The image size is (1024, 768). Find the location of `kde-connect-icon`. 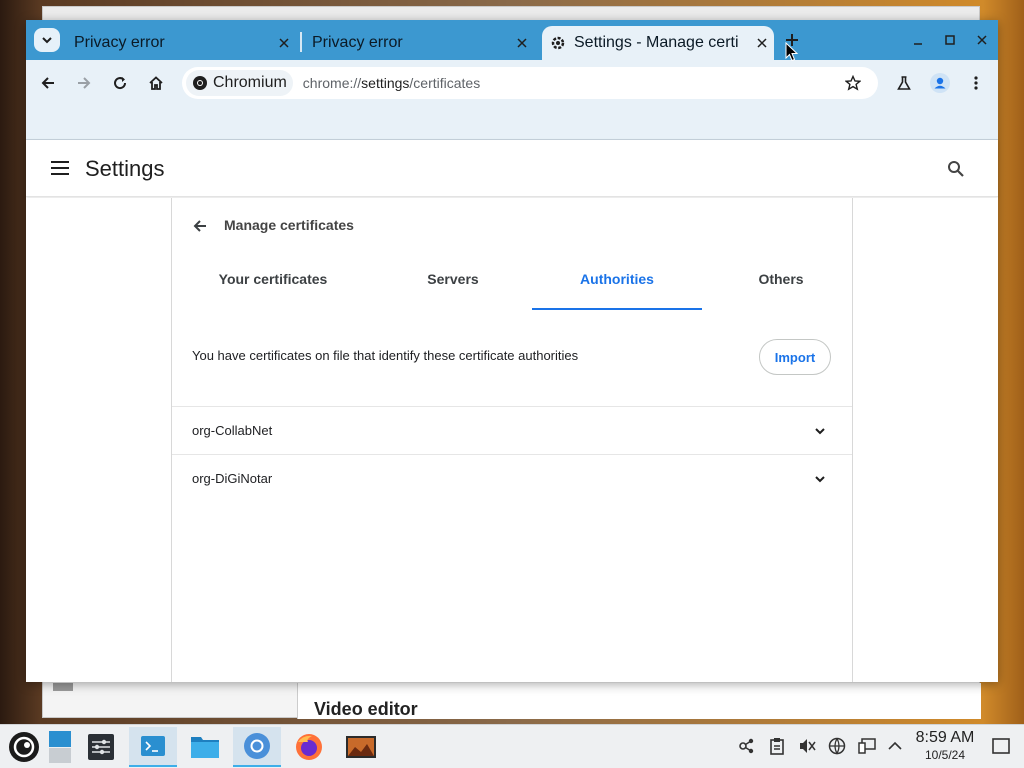

kde-connect-icon is located at coordinates (746, 746).